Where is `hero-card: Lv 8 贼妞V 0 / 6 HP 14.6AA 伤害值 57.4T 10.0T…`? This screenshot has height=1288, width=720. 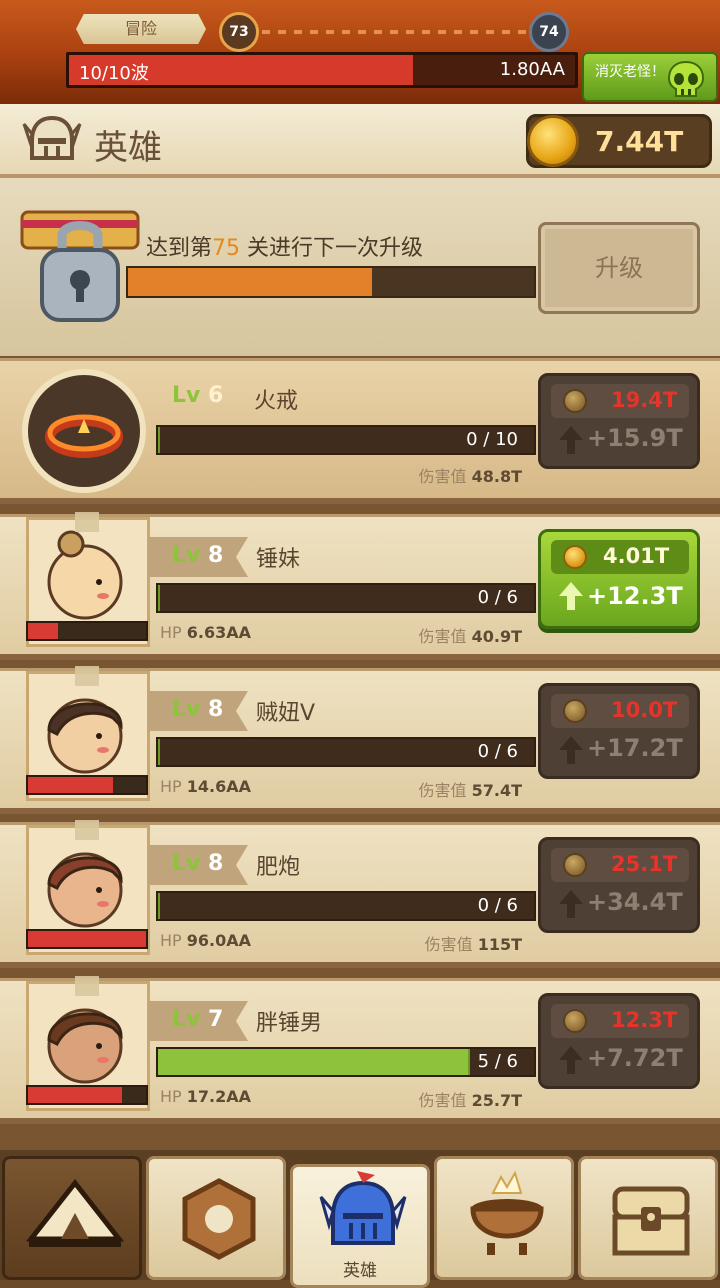 hero-card: Lv 8 贼妞V 0 / 6 HP 14.6AA 伤害值 57.4T 10.0T… is located at coordinates (360, 740).